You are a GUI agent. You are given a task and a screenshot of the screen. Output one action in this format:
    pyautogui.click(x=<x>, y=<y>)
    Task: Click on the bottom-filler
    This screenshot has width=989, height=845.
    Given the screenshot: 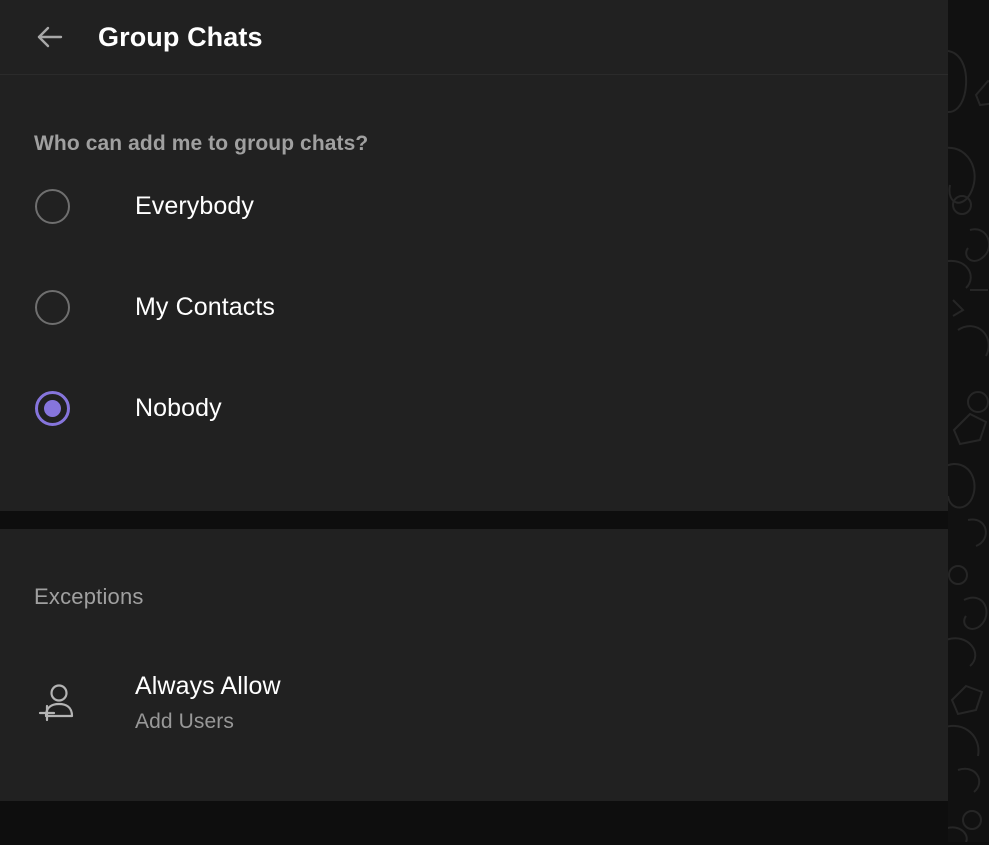 What is the action you would take?
    pyautogui.click(x=474, y=823)
    